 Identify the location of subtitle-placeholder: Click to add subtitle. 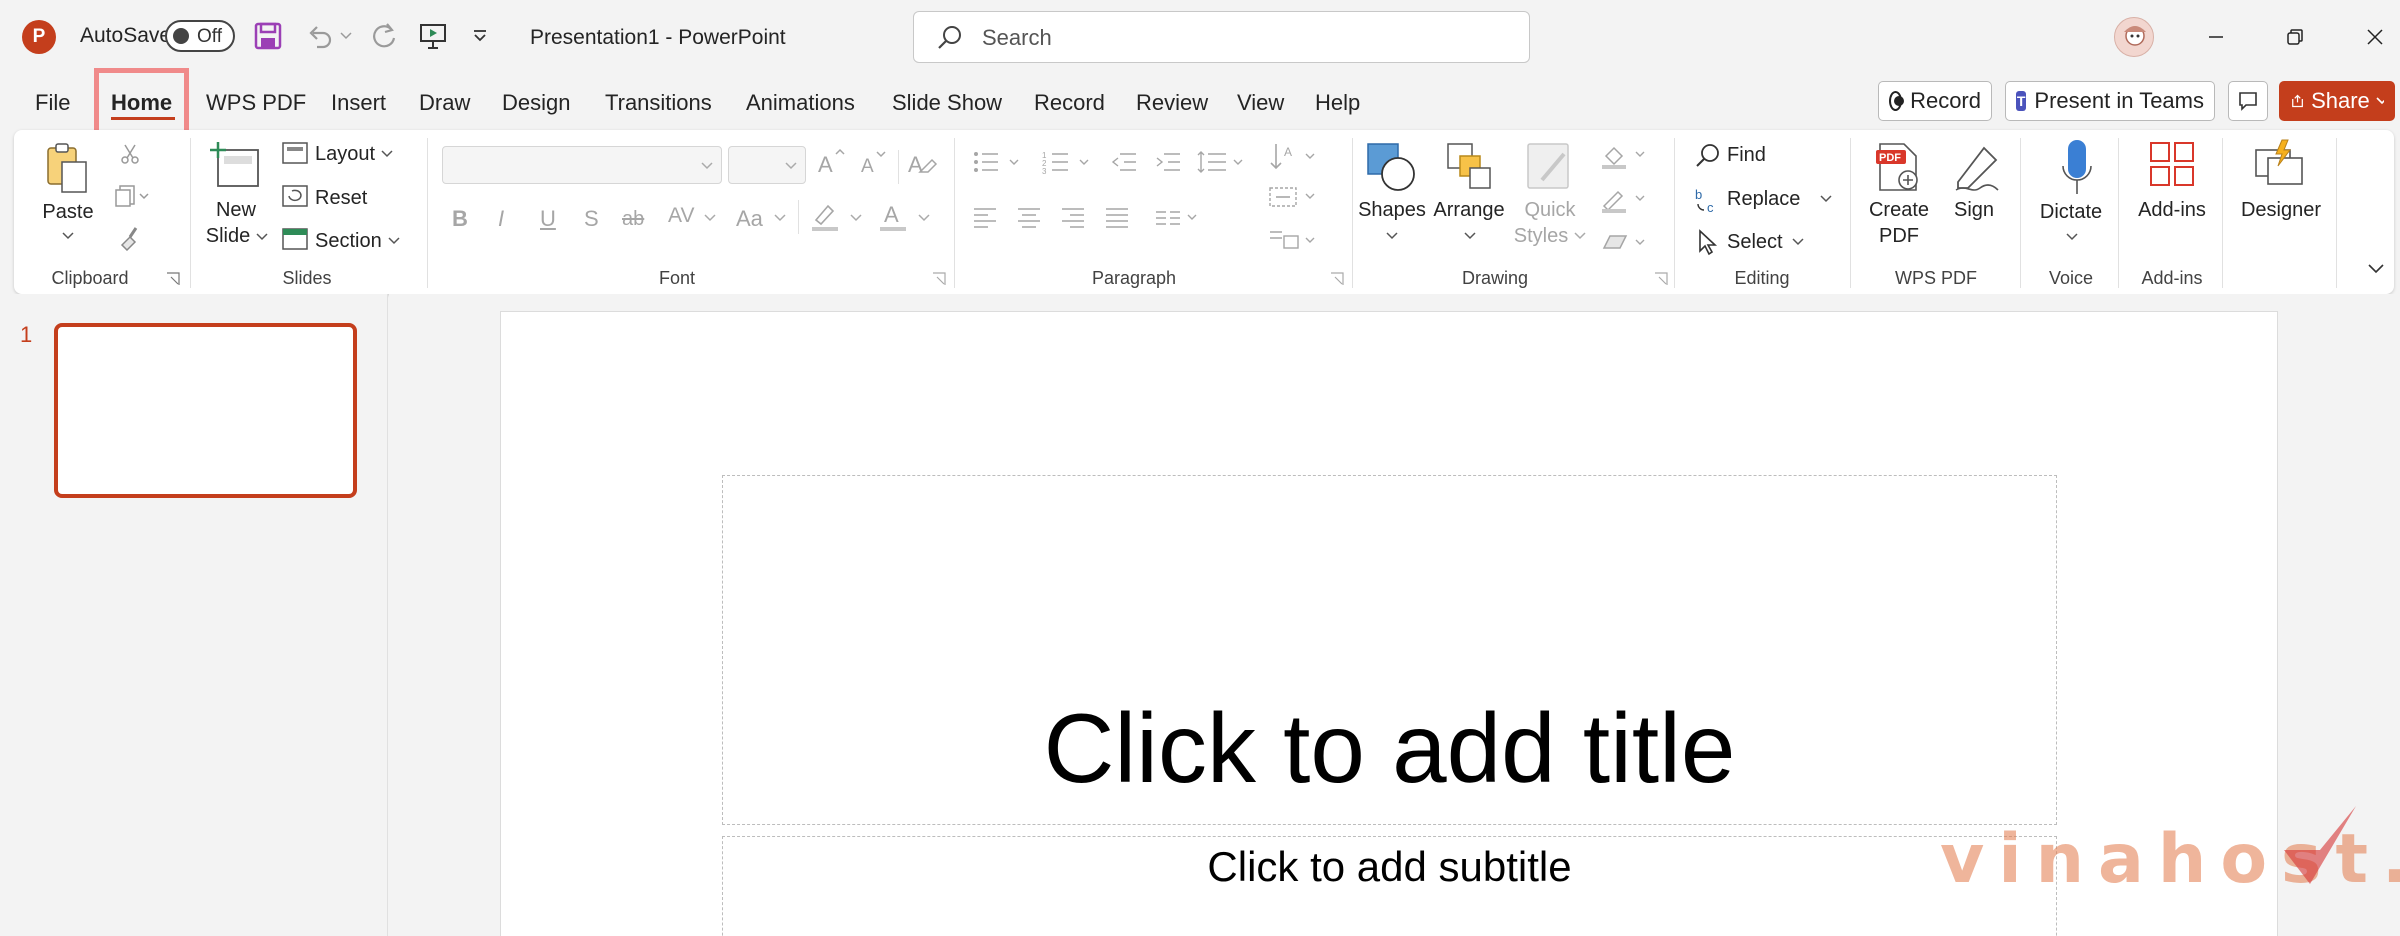
(1389, 886).